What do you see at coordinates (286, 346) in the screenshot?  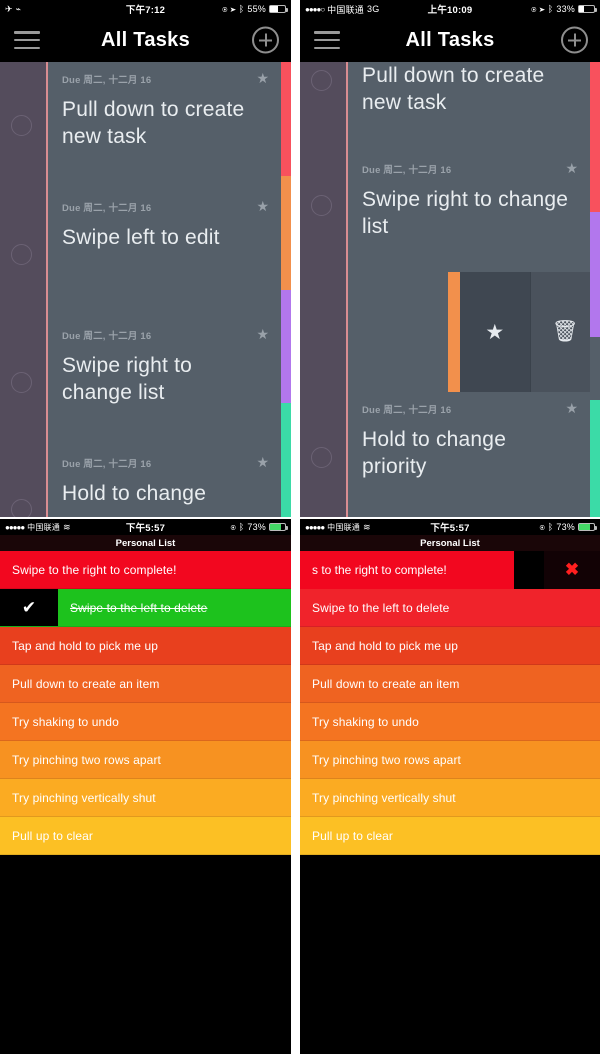 I see `priority-color-purple` at bounding box center [286, 346].